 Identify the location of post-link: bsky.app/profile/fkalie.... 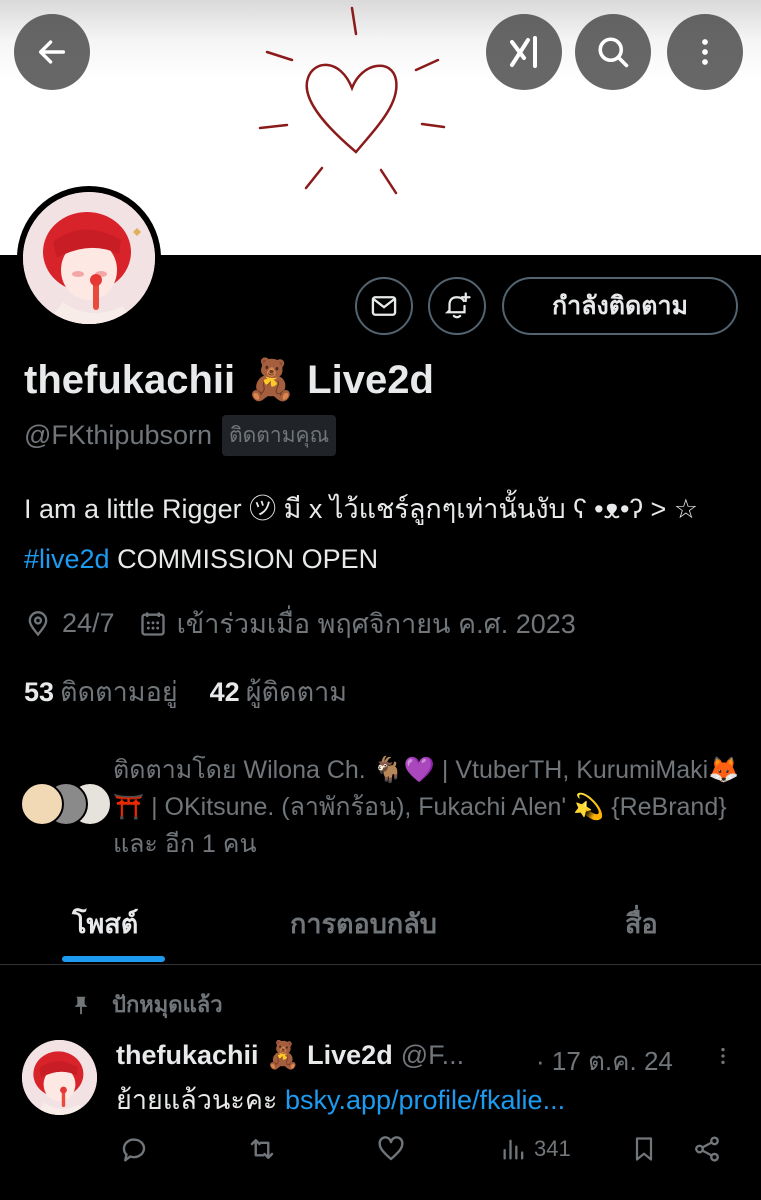
(425, 1100).